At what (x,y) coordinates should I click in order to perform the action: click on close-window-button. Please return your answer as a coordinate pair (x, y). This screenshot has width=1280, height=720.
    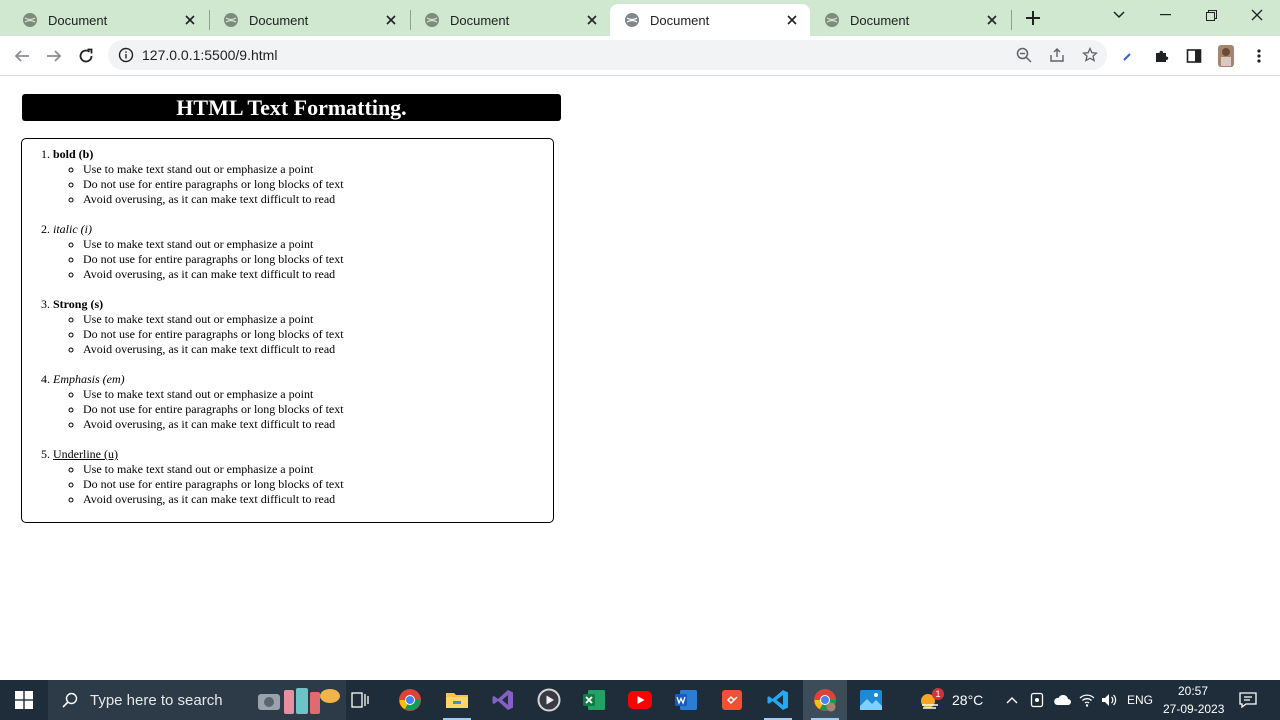
    Looking at the image, I should click on (1257, 15).